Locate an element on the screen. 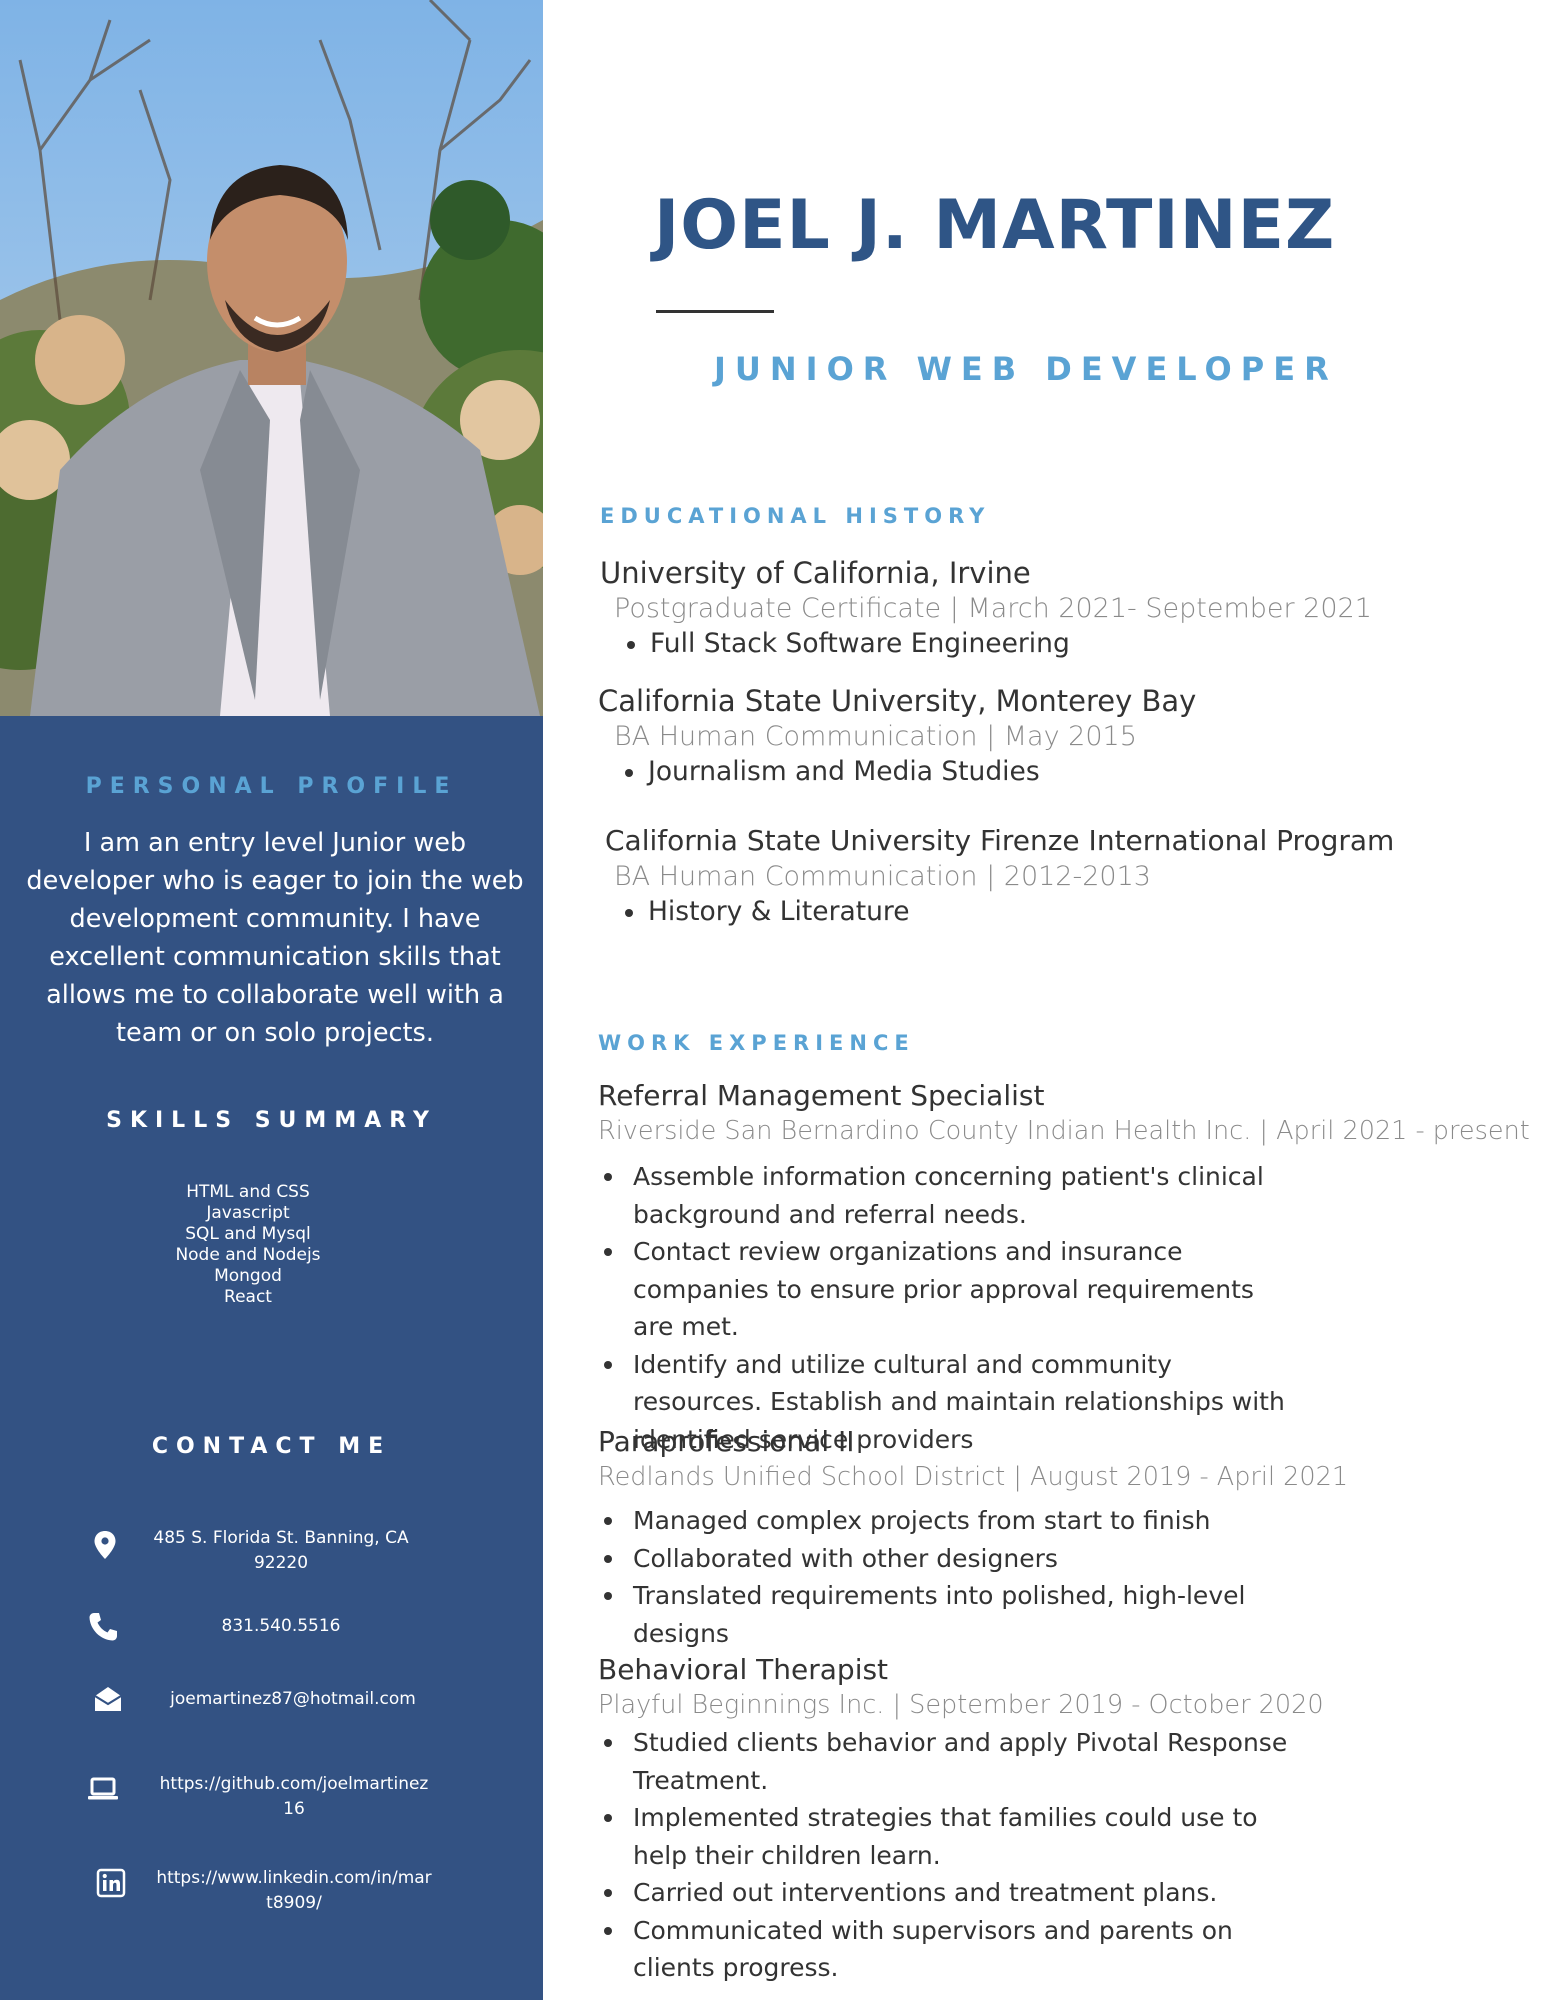 The image size is (1545, 2000). location-pin-icon is located at coordinates (105, 1545).